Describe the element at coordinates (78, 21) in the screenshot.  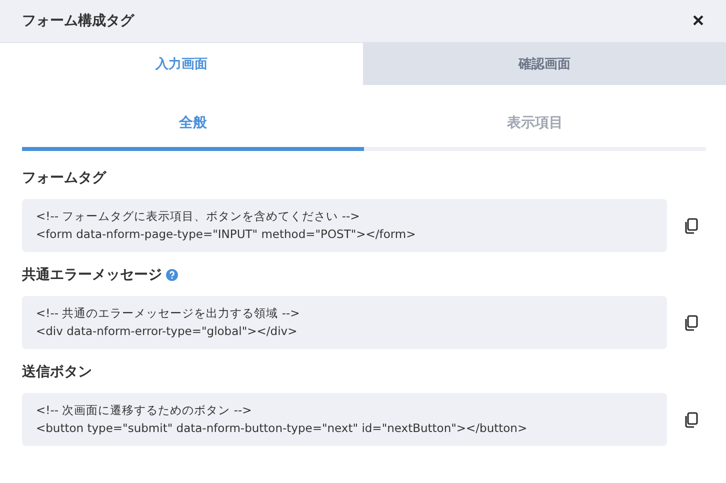
I see `dialog-title: フォーム構成タグ` at that location.